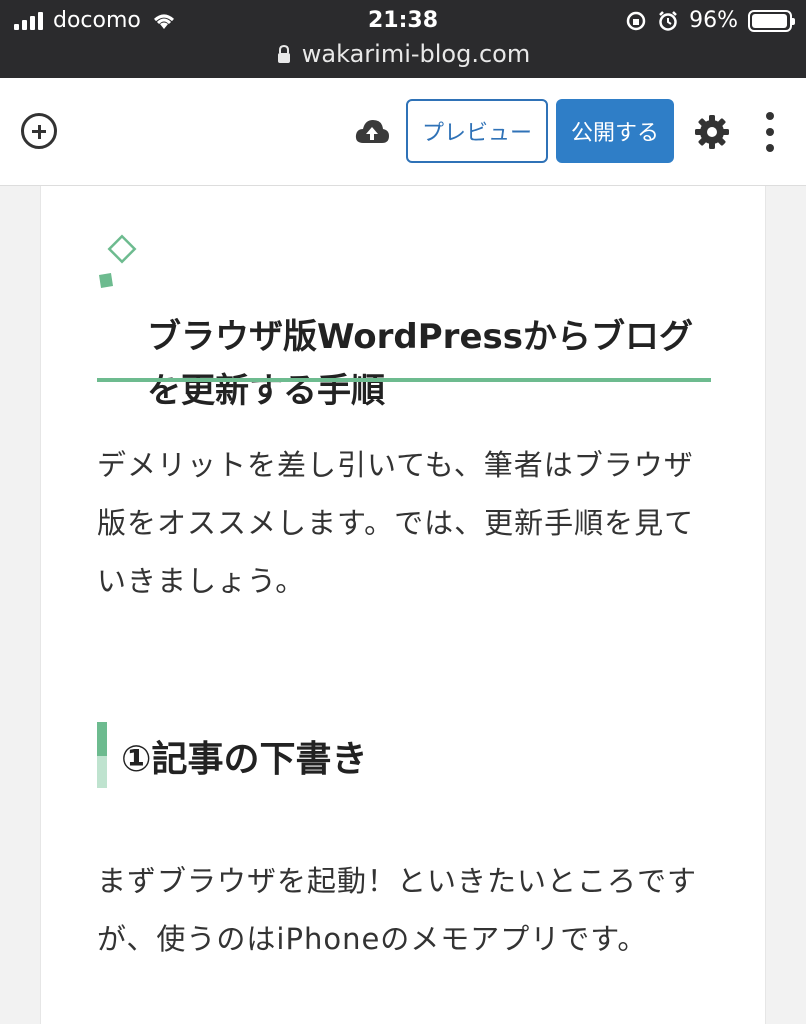  Describe the element at coordinates (404, 380) in the screenshot. I see `heading-underline` at that location.